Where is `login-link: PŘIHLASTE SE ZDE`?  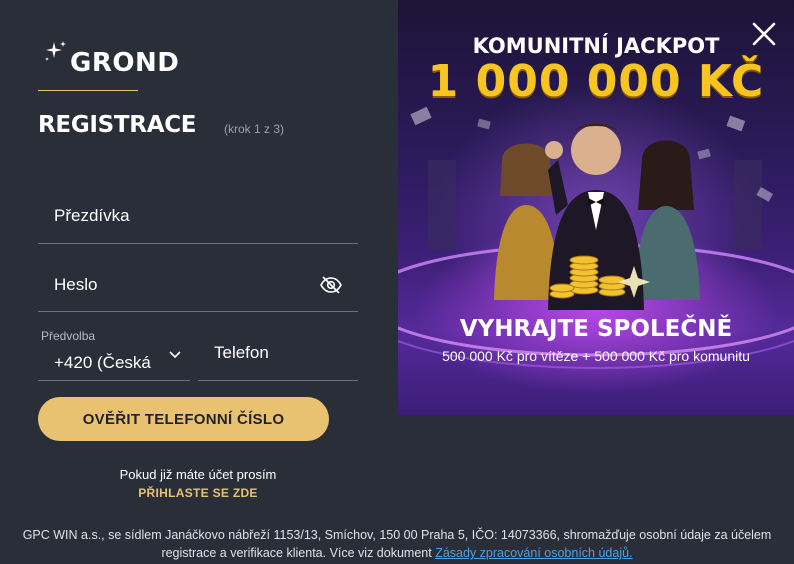 login-link: PŘIHLASTE SE ZDE is located at coordinates (198, 493).